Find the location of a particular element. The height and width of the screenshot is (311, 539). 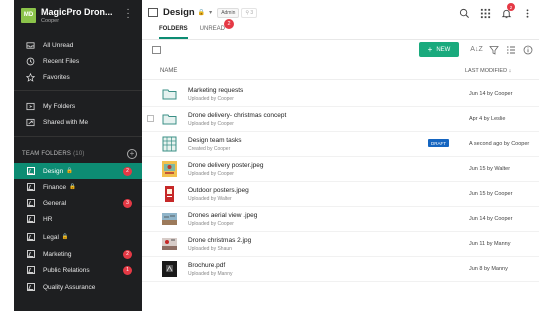

item-subtitle: Created by Cooper is located at coordinates (209, 149).